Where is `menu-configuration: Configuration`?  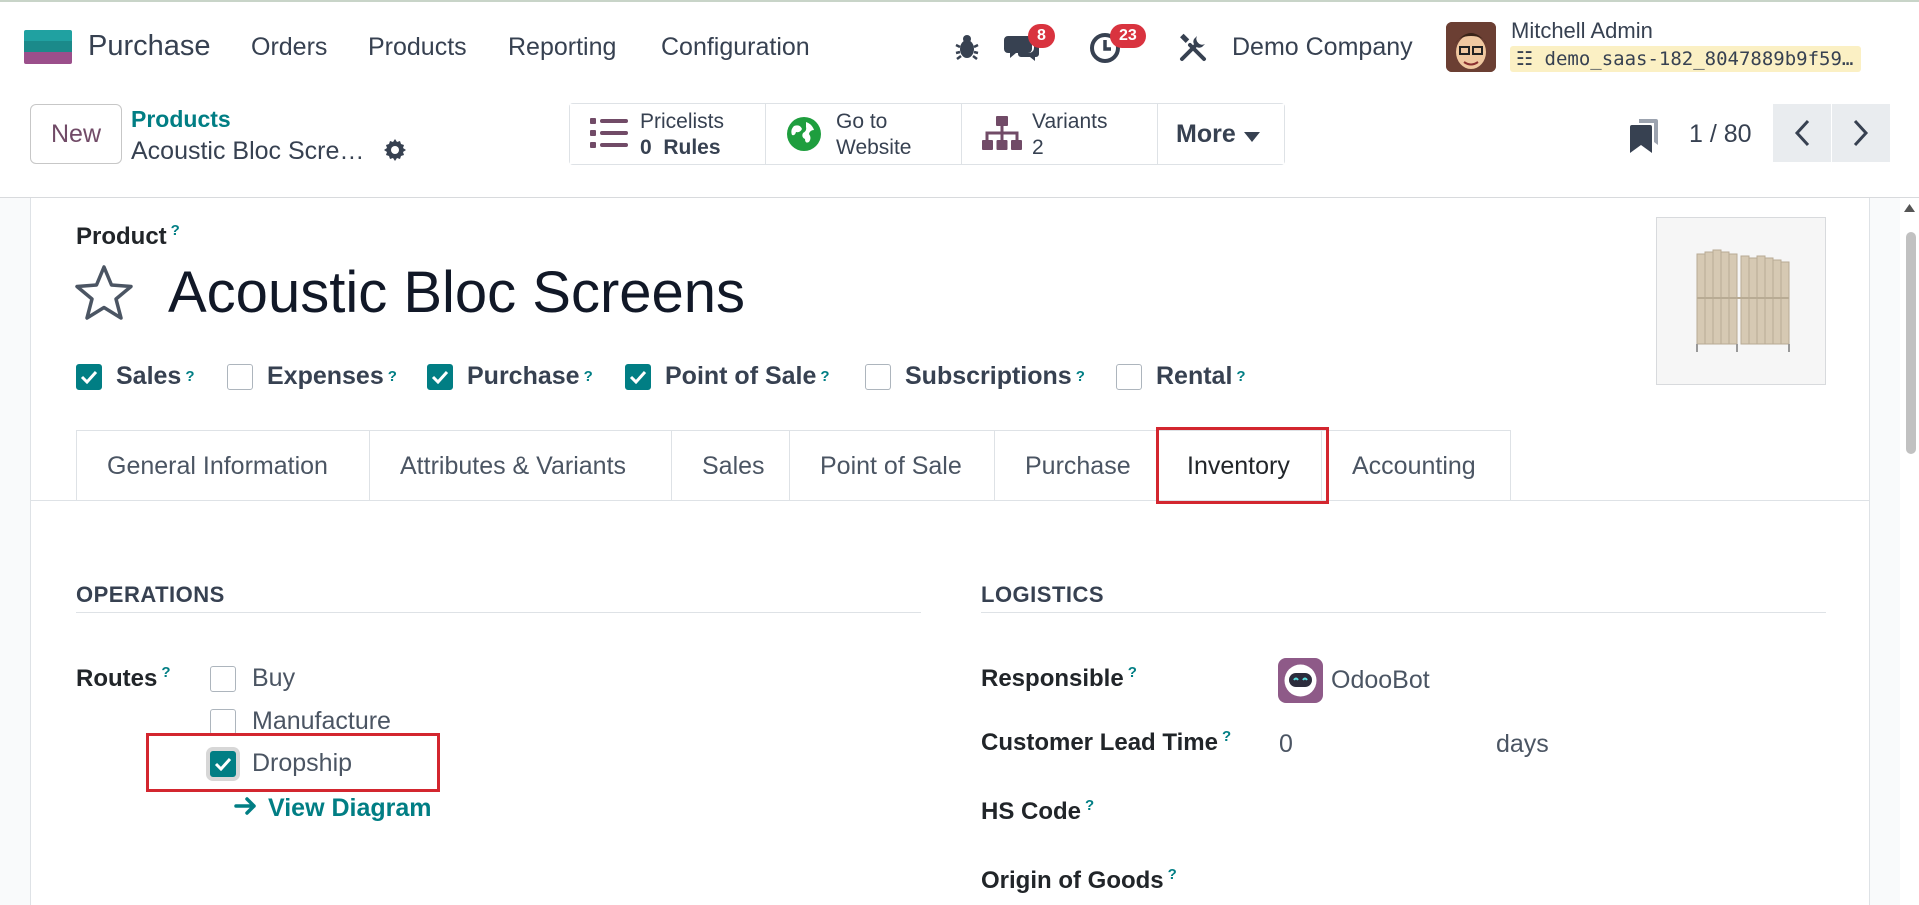 menu-configuration: Configuration is located at coordinates (735, 47).